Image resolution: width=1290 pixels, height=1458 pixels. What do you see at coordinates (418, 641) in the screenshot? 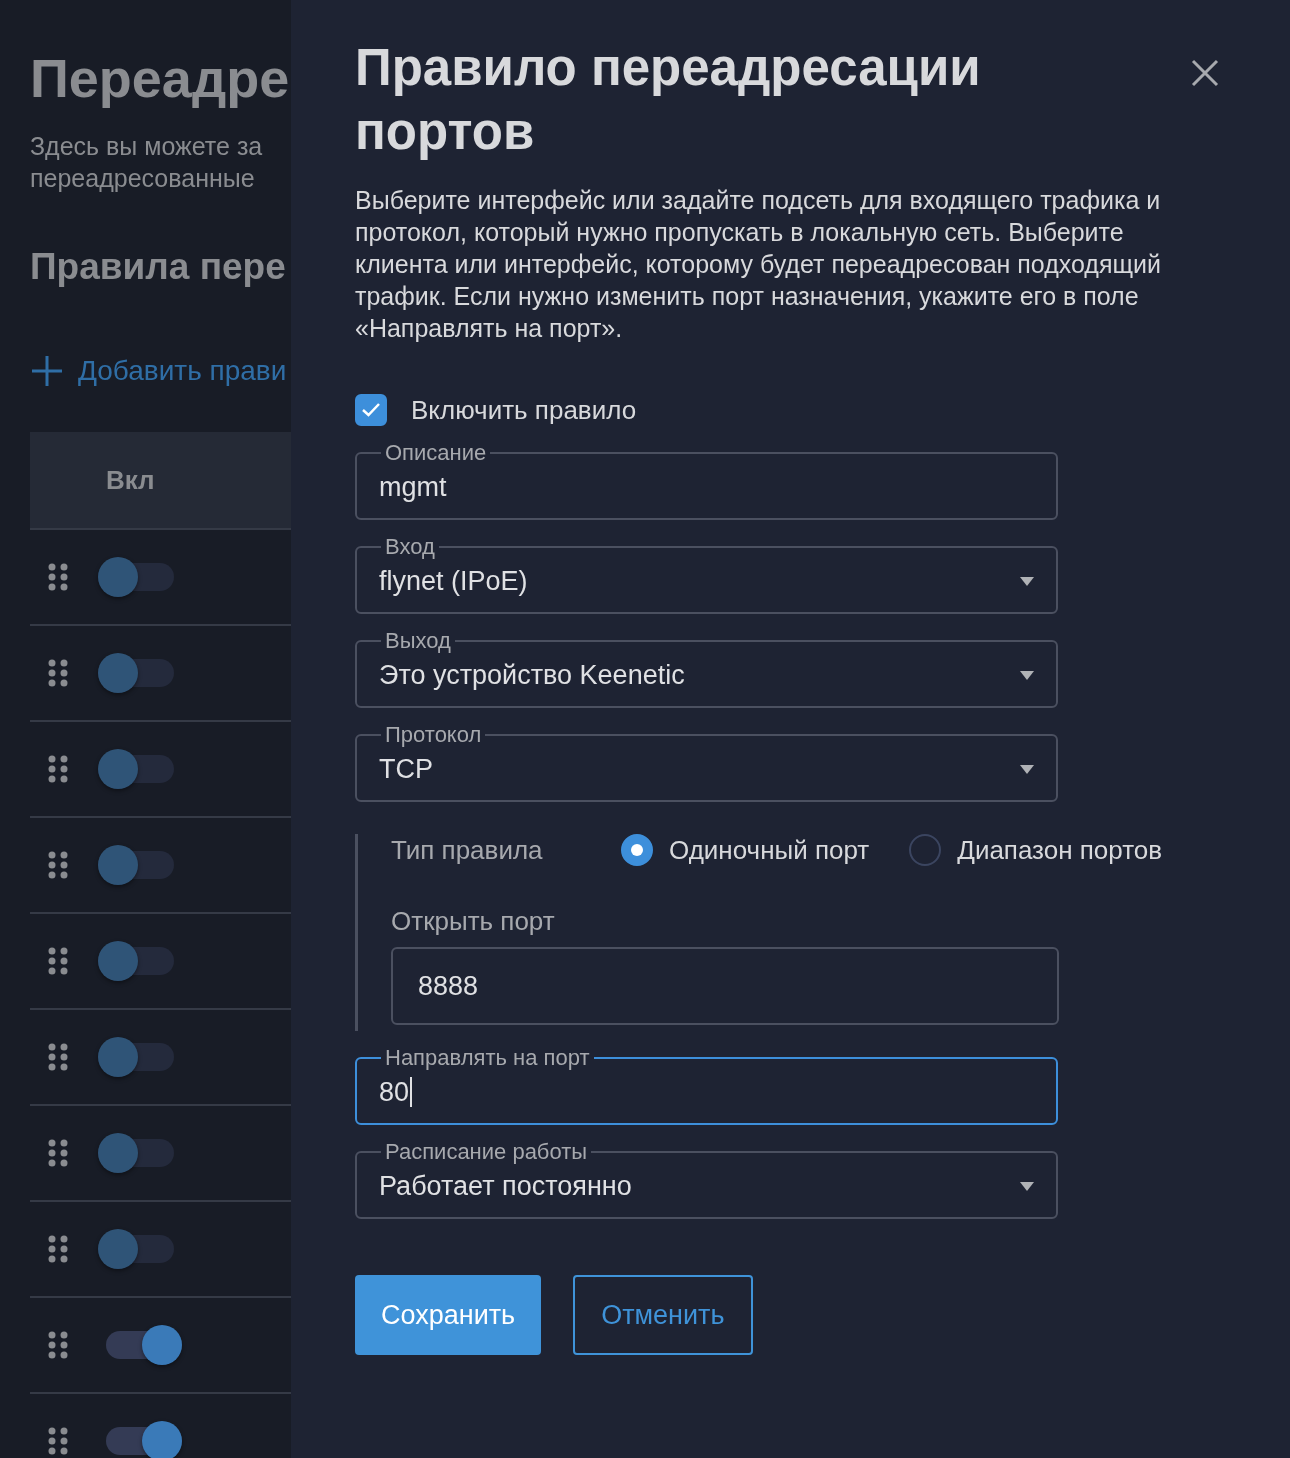
I see `field-label: Выход` at bounding box center [418, 641].